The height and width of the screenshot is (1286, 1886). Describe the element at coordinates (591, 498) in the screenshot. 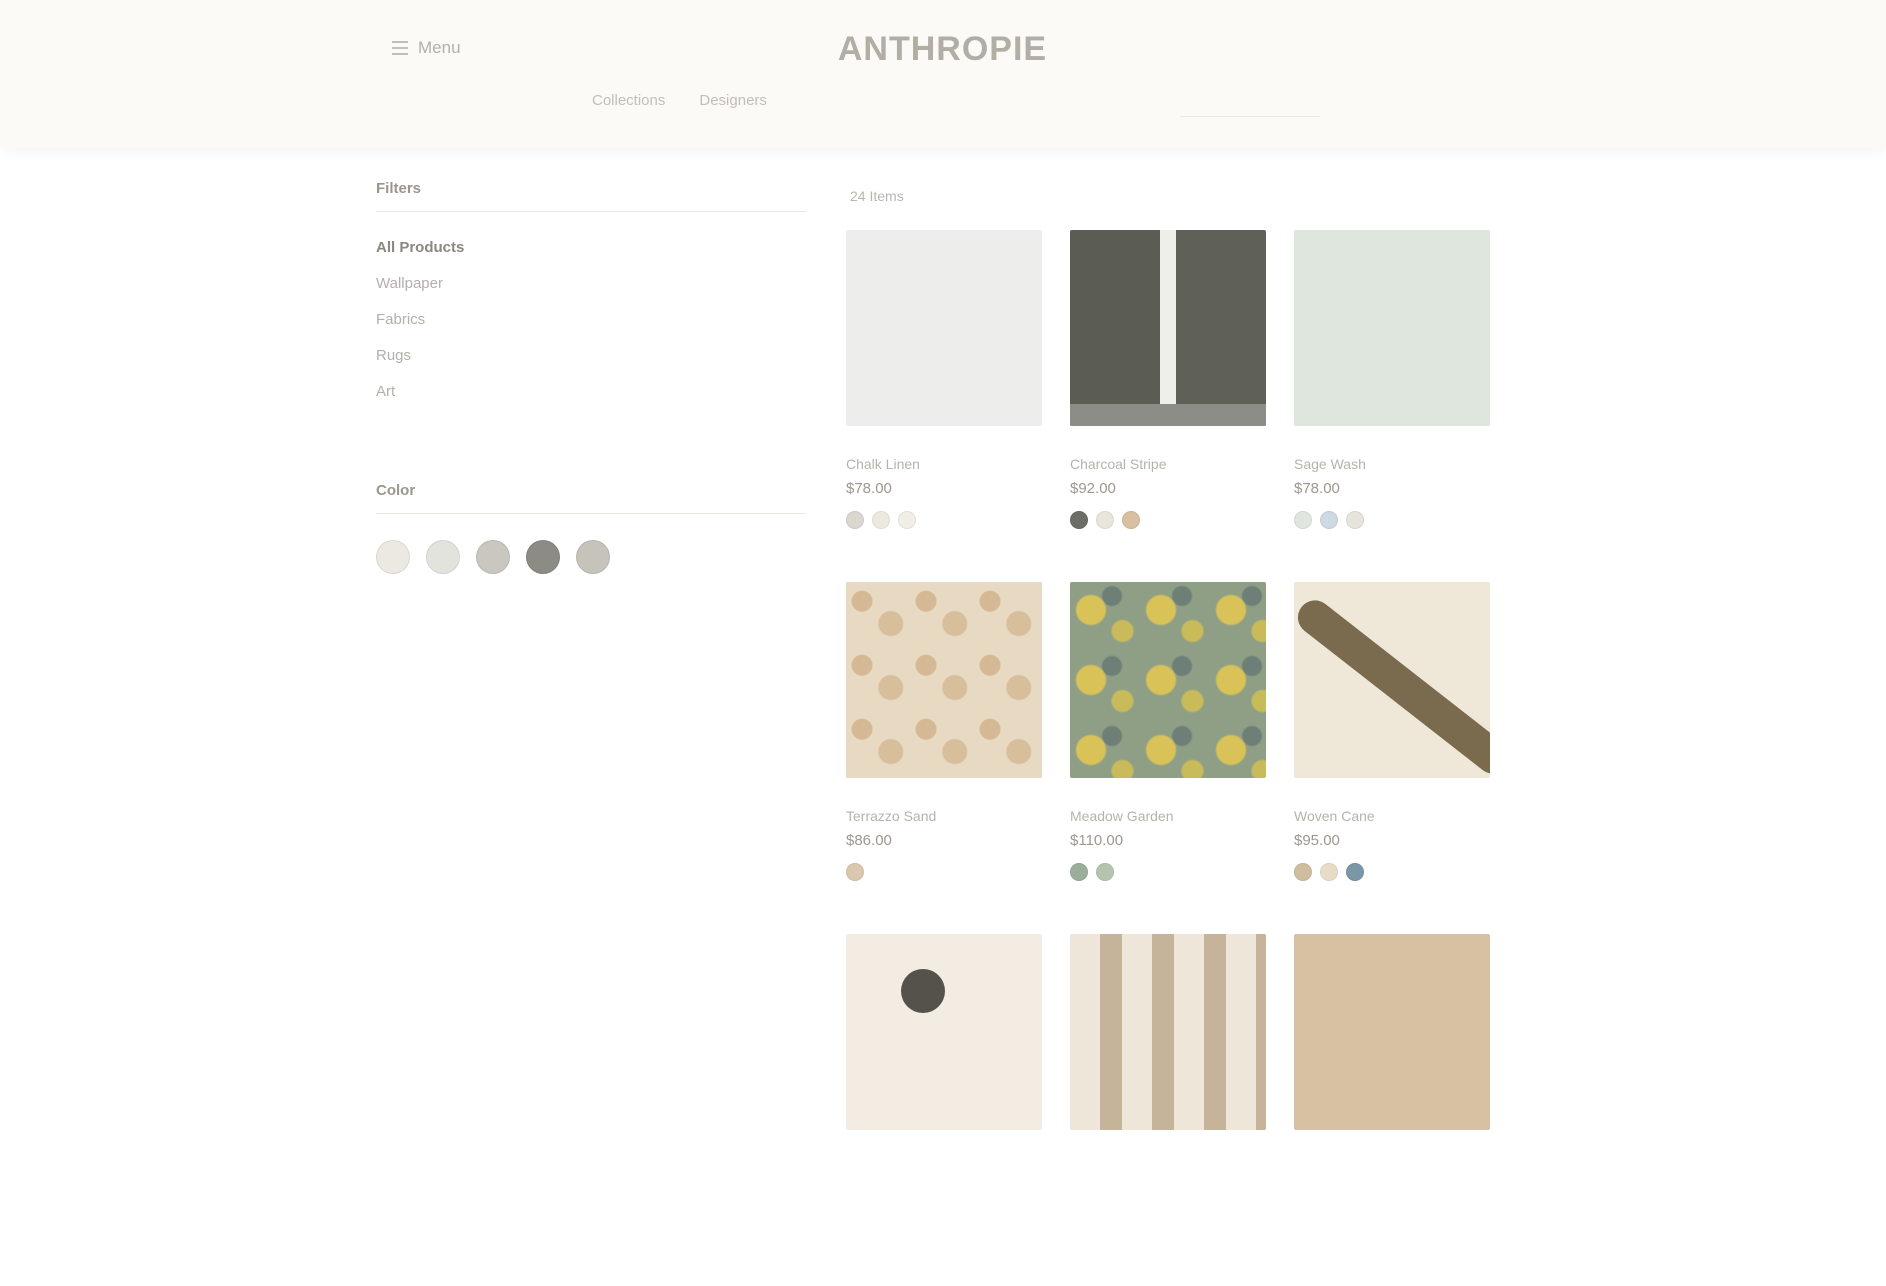

I see `color-filter-heading: Color` at that location.